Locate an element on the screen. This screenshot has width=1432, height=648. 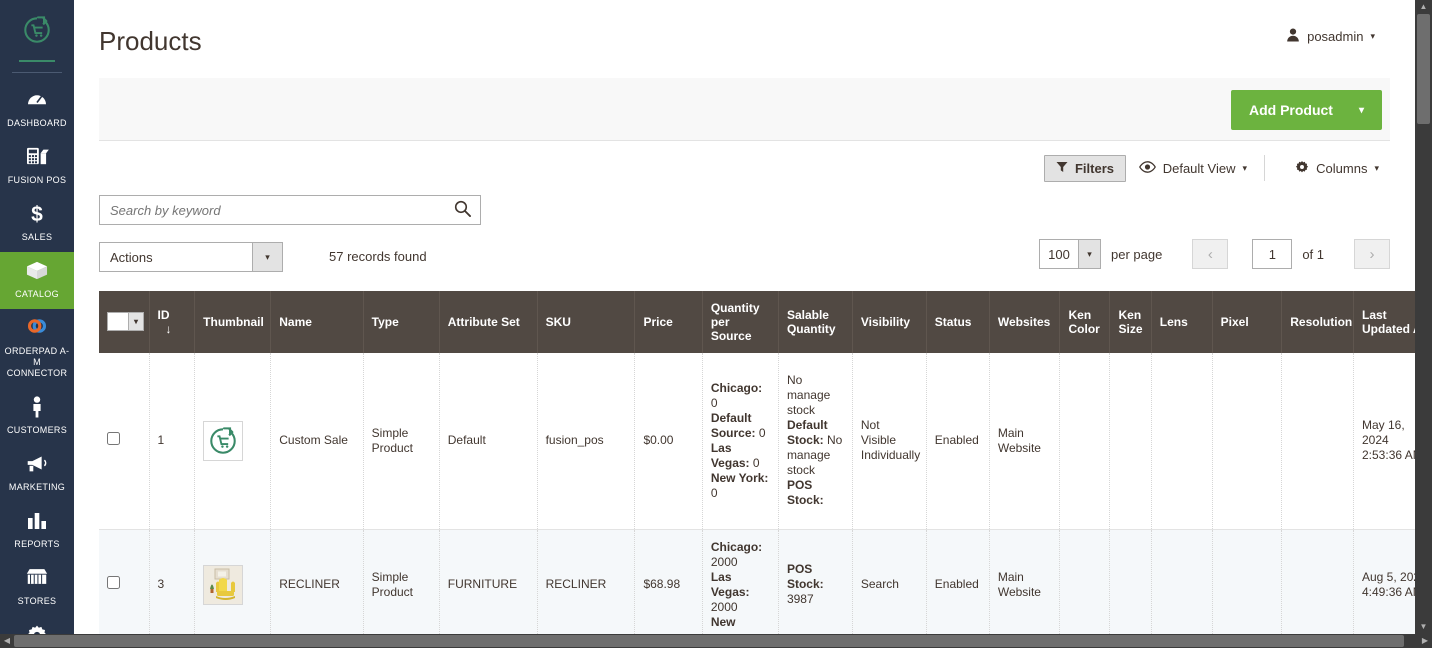
cell-ken-color is located at coordinates (1085, 581).